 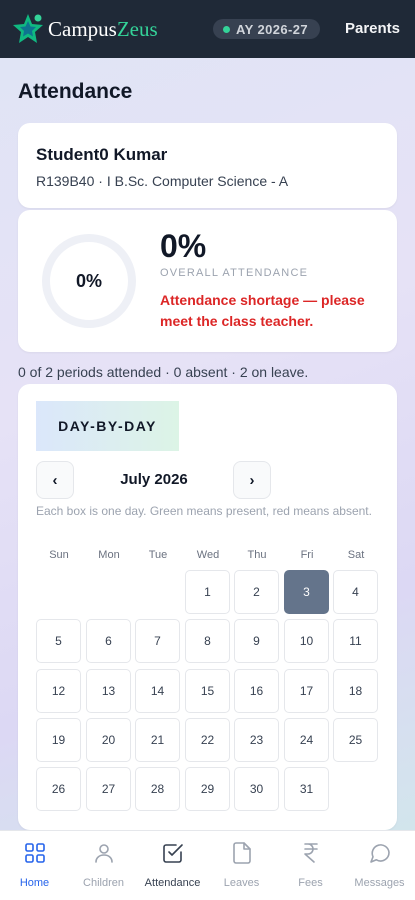 What do you see at coordinates (310, 865) in the screenshot?
I see `nav-item-fees: Fees` at bounding box center [310, 865].